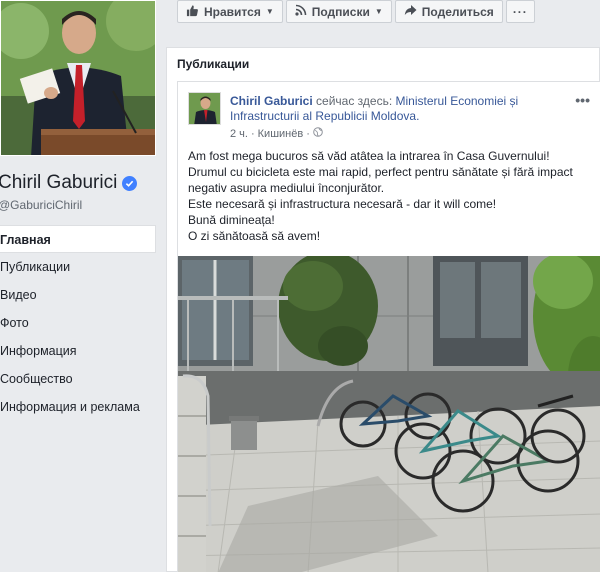 The image size is (600, 572). I want to click on globe-icon, so click(318, 133).